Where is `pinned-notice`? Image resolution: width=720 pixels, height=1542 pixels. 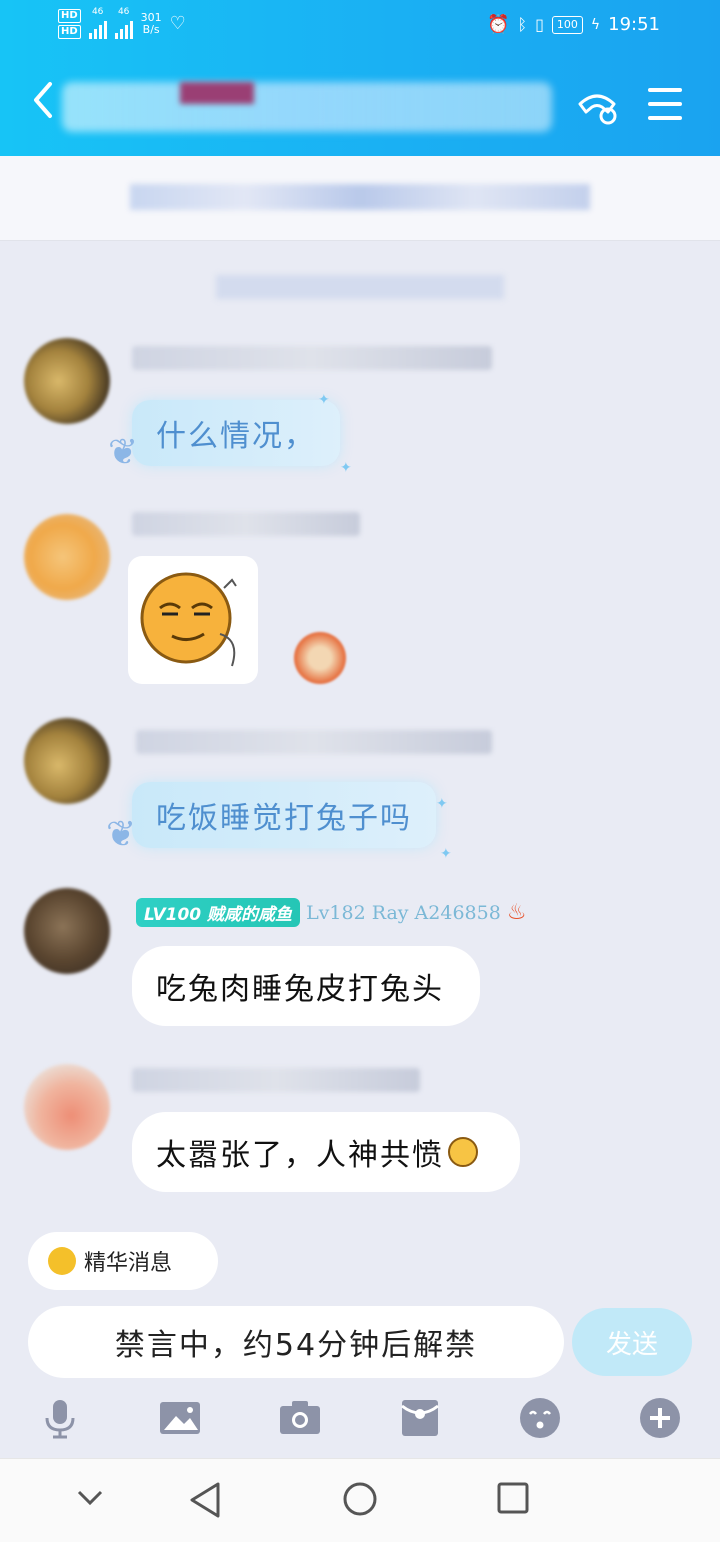
pinned-notice is located at coordinates (360, 198).